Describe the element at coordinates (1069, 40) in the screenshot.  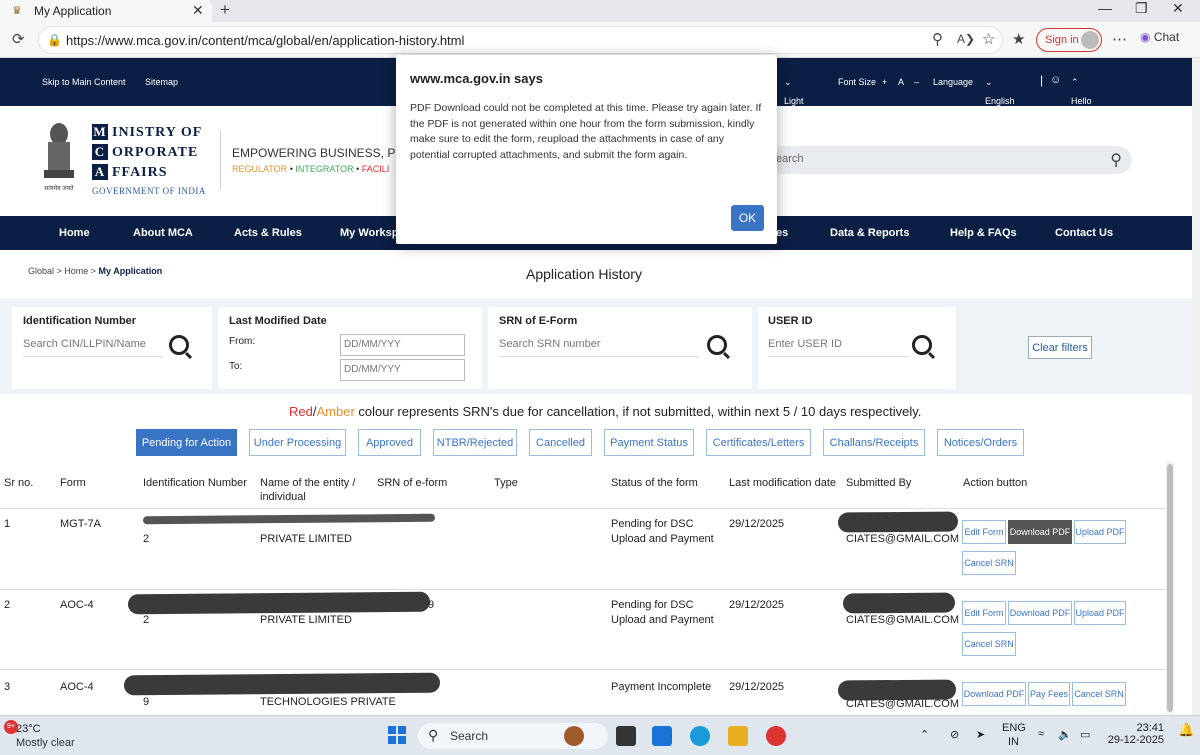
I see `sign-in-button: Sign in` at that location.